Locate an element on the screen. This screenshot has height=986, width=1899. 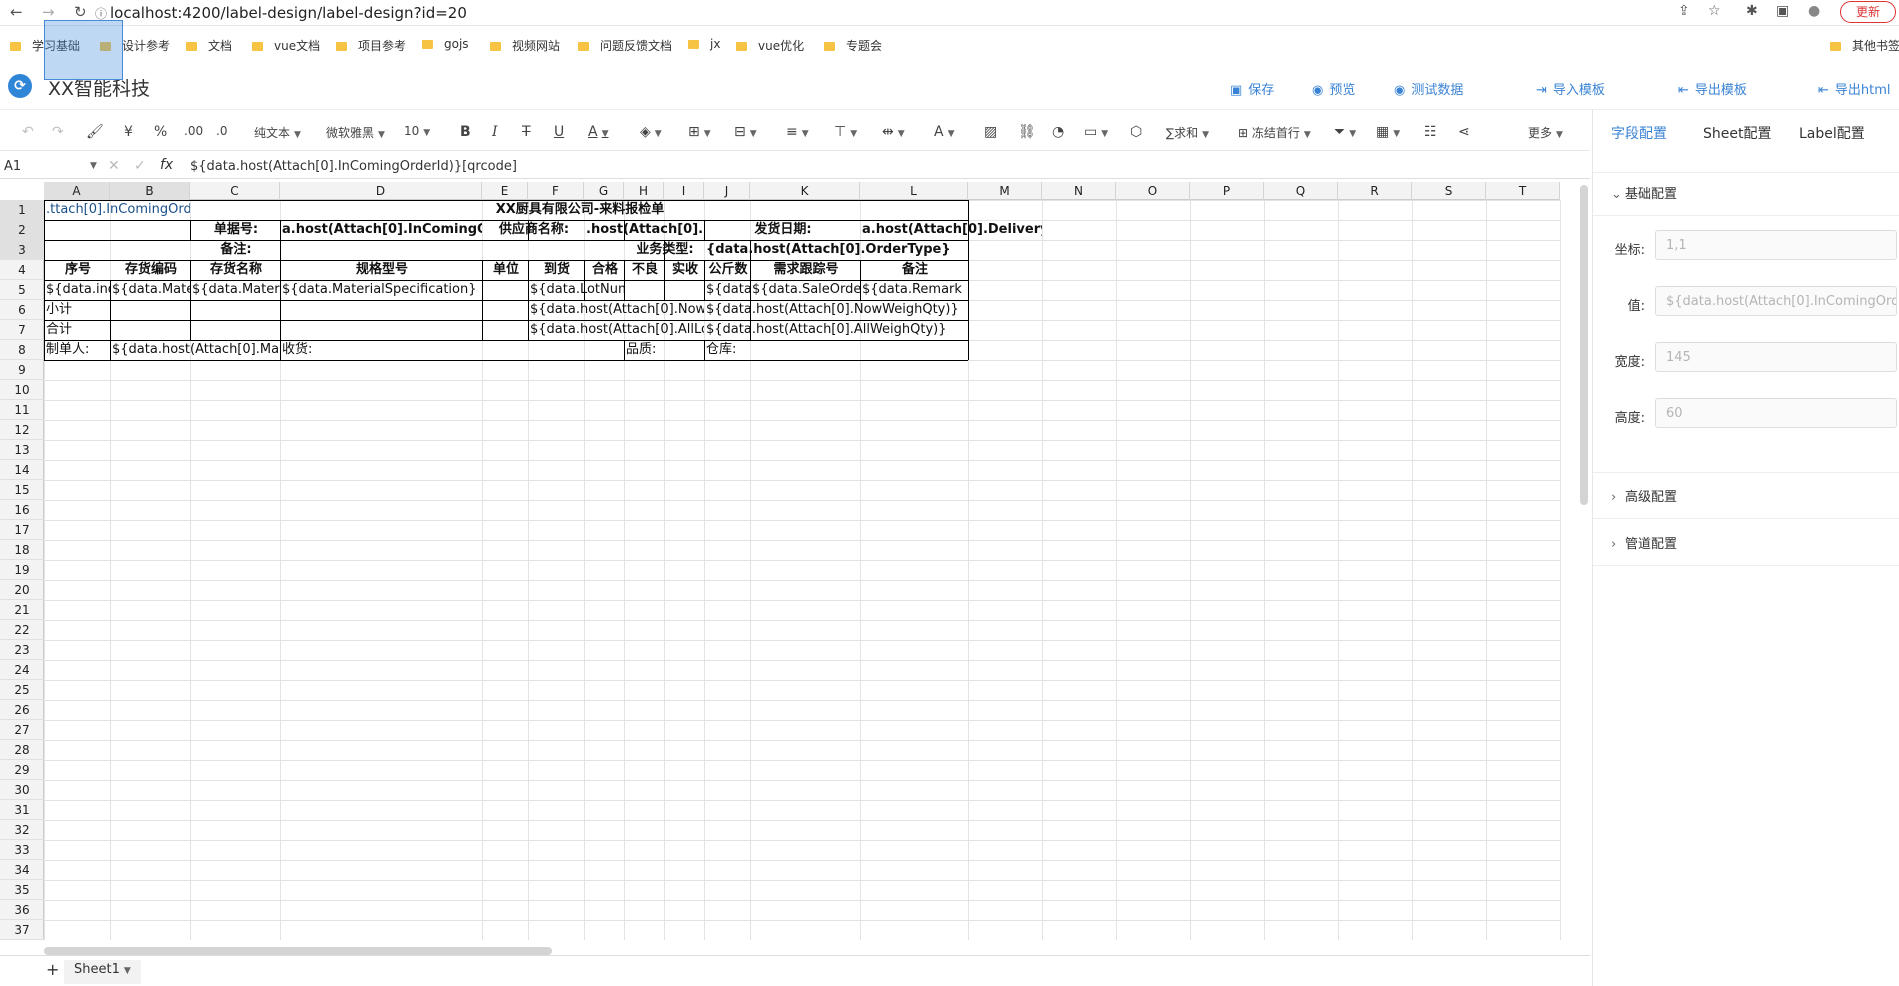
row-header: 34 is located at coordinates (22, 870).